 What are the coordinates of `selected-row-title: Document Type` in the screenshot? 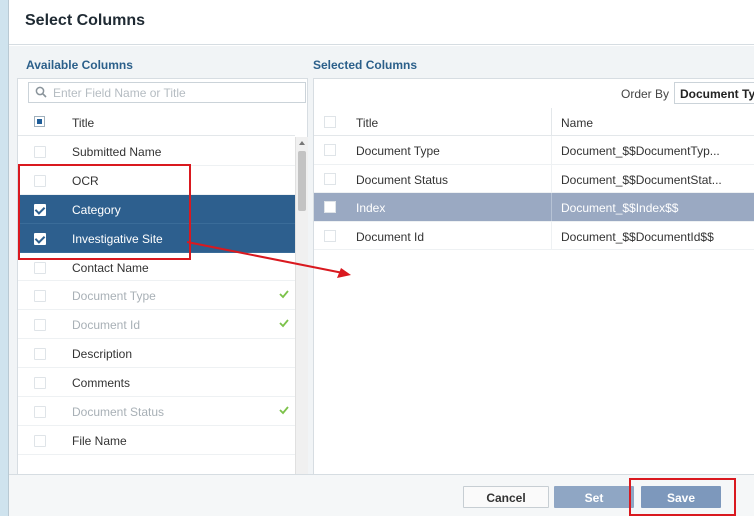 It's located at (398, 151).